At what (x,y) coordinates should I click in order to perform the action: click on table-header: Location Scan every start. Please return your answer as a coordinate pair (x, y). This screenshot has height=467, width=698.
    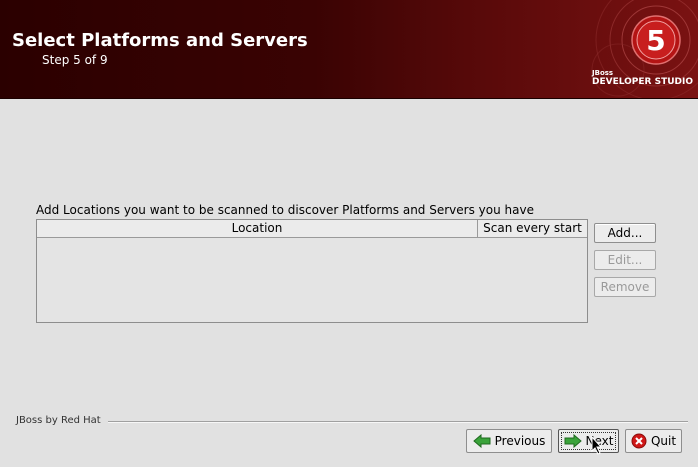
    Looking at the image, I should click on (312, 229).